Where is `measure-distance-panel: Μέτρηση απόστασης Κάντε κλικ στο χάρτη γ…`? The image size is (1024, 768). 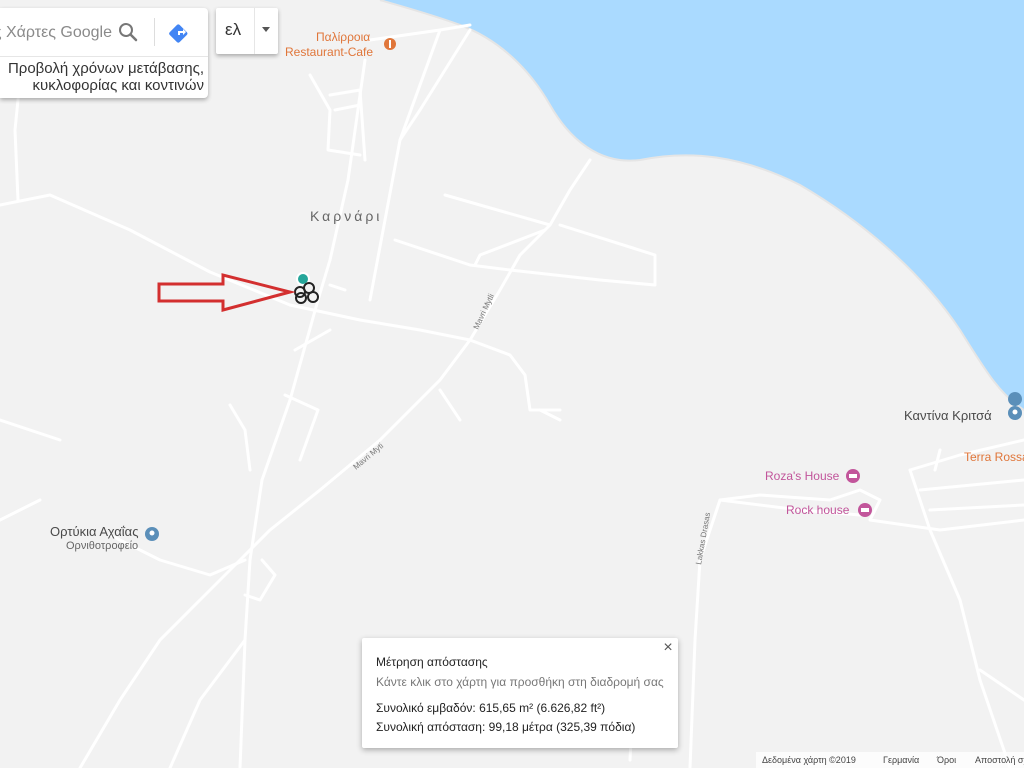 measure-distance-panel: Μέτρηση απόστασης Κάντε κλικ στο χάρτη γ… is located at coordinates (520, 693).